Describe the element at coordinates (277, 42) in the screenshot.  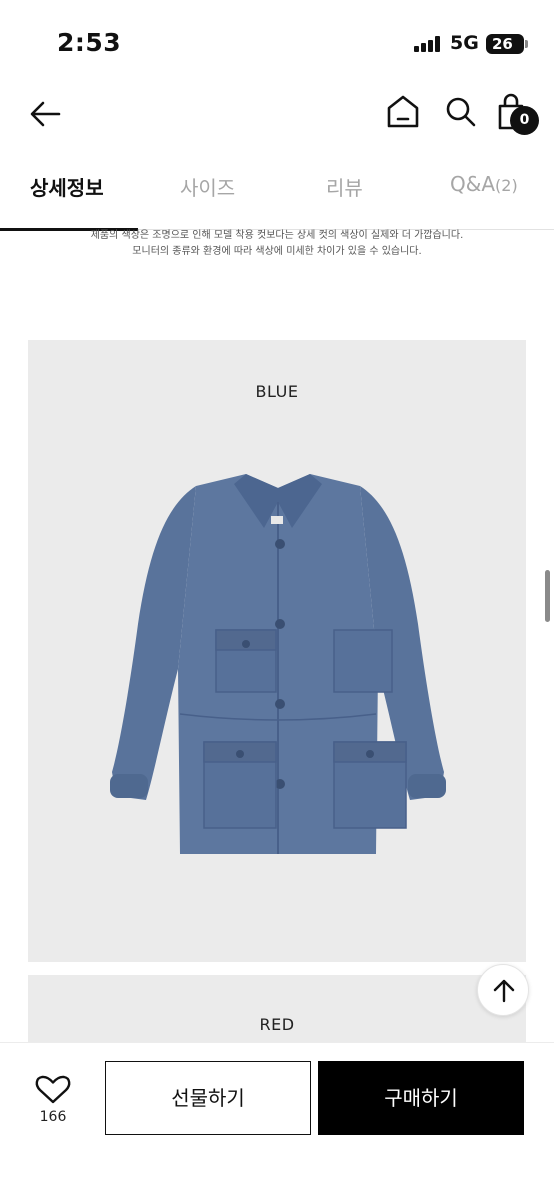
I see `status-bar: 2:53 5G 26` at that location.